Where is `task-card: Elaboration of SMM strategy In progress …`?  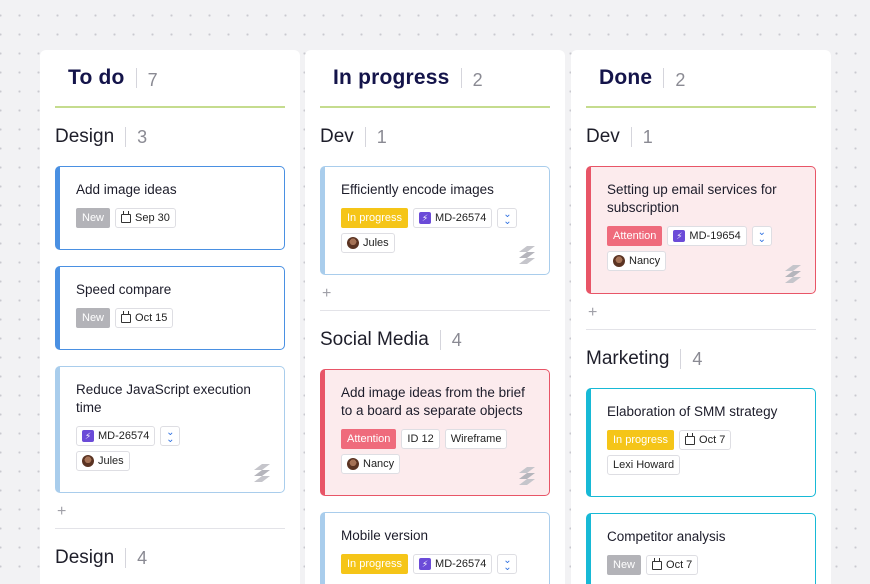
task-card: Elaboration of SMM strategy In progress … is located at coordinates (701, 442).